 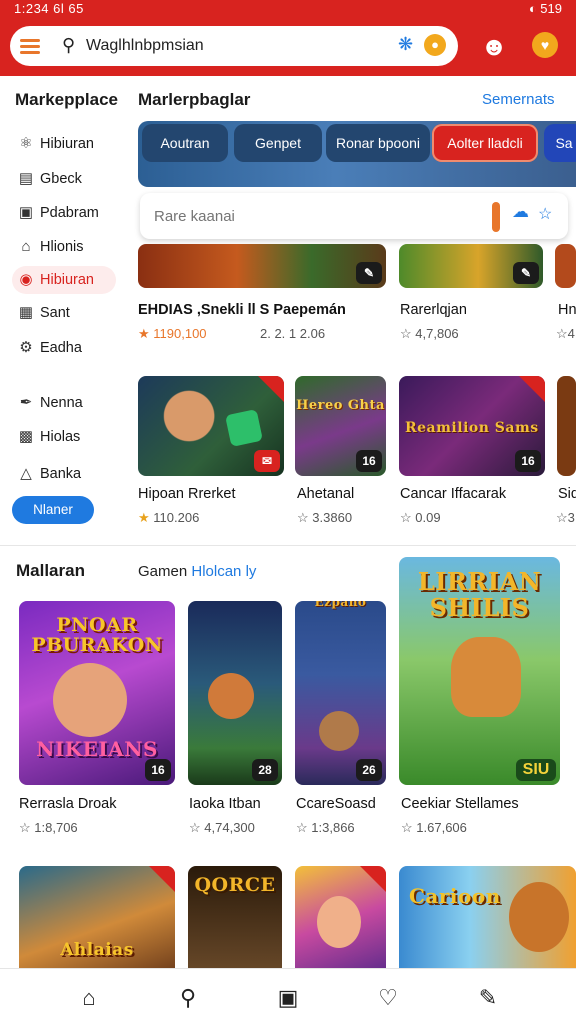 What do you see at coordinates (223, 571) in the screenshot?
I see `section-link: Hlolcan ly` at bounding box center [223, 571].